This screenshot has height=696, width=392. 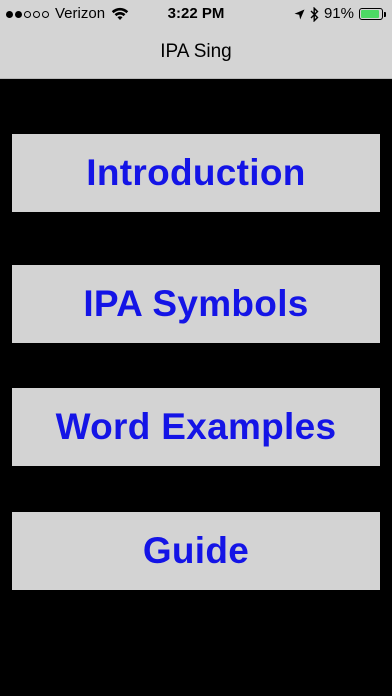 I want to click on introduction-button: Introduction, so click(x=196, y=173).